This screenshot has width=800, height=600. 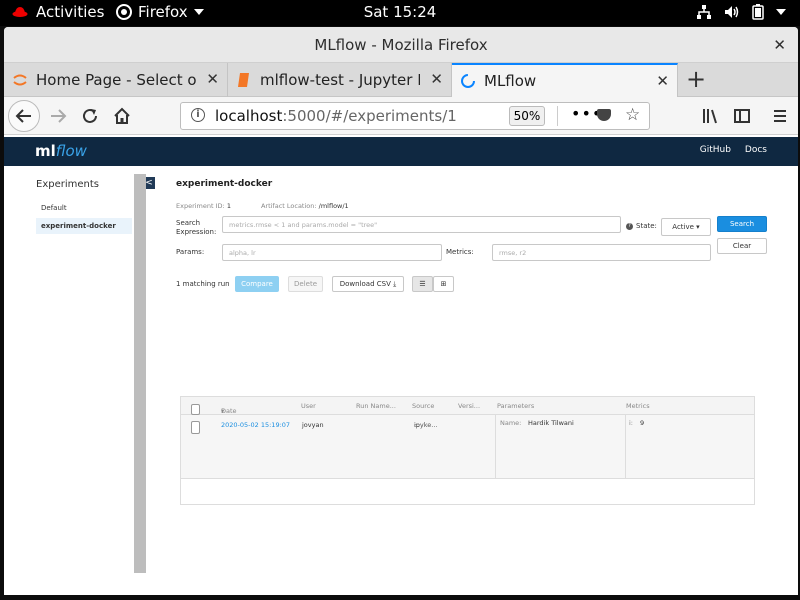 What do you see at coordinates (140, 373) in the screenshot?
I see `sidebar-scrollbar` at bounding box center [140, 373].